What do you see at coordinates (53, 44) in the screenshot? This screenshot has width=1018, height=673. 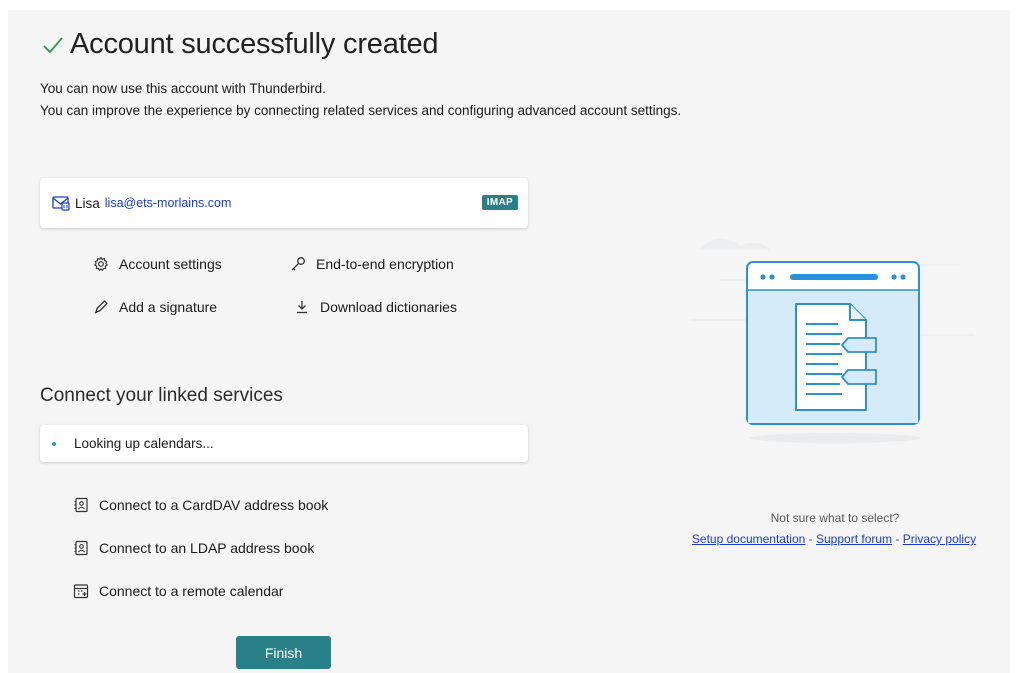 I see `check-icon` at bounding box center [53, 44].